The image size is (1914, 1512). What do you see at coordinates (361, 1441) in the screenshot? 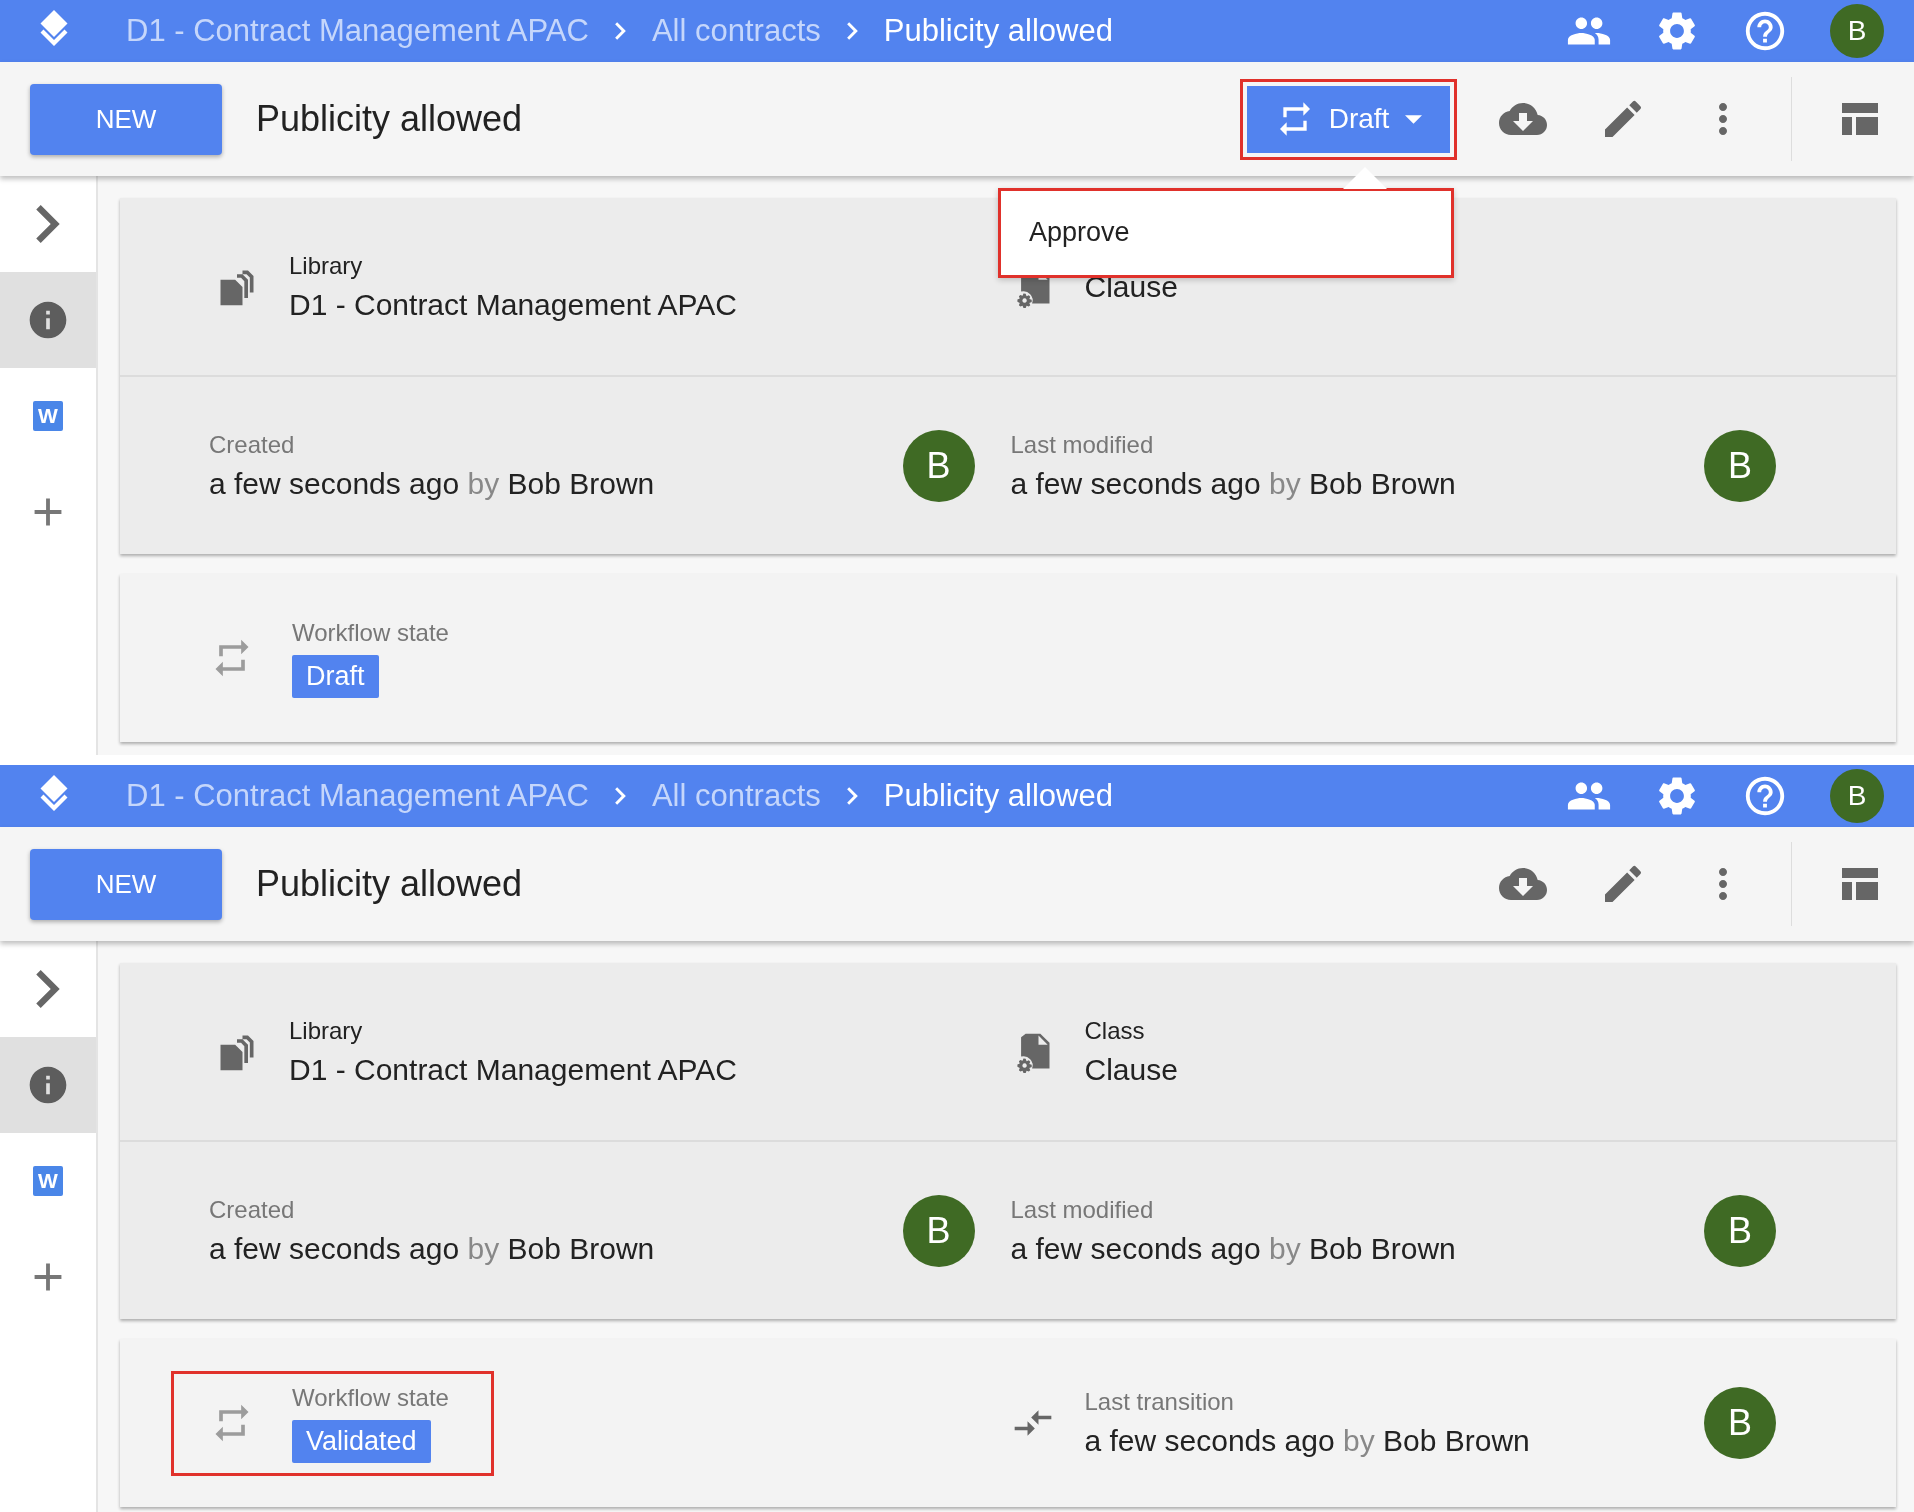
I see `state-badge: Validated` at bounding box center [361, 1441].